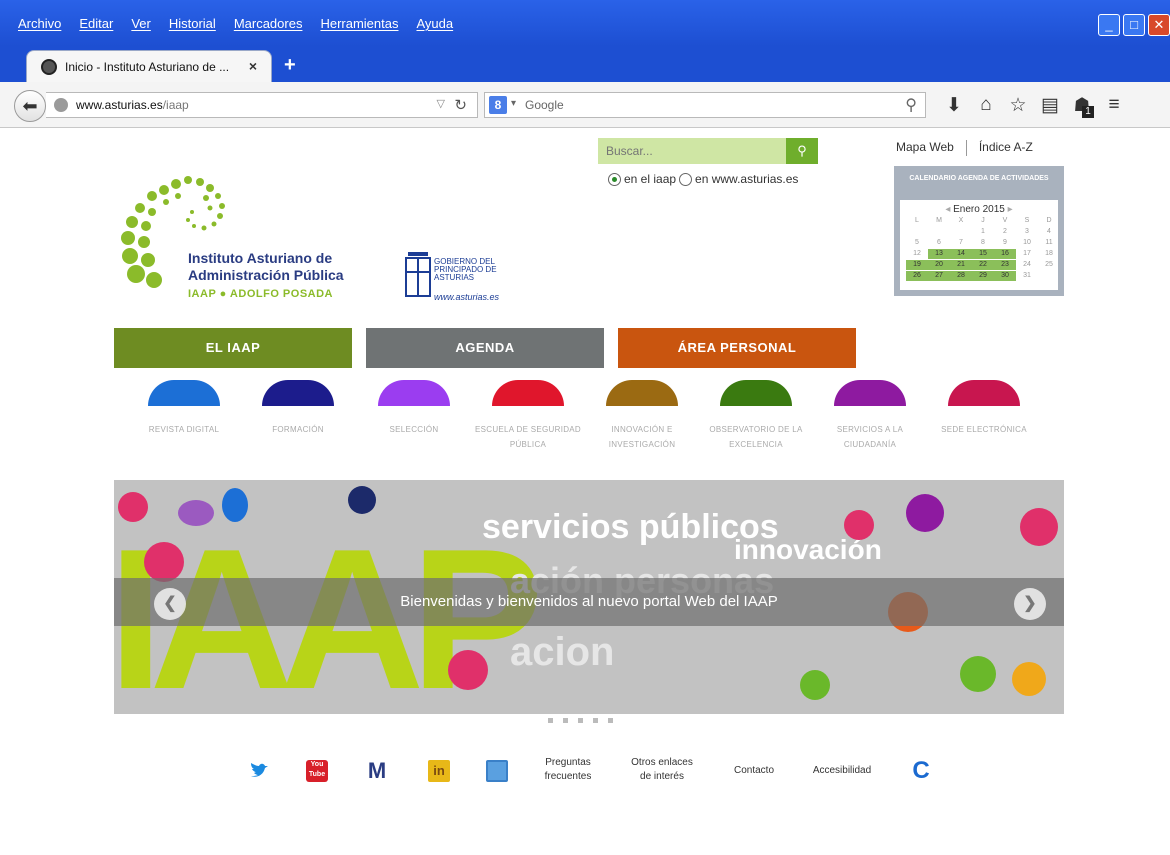 The width and height of the screenshot is (1170, 855). Describe the element at coordinates (986, 105) in the screenshot. I see `home-icon: ⌂` at that location.